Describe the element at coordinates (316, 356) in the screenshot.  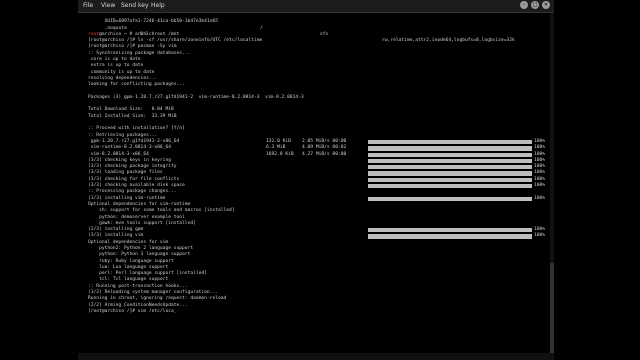
I see `status-bar` at that location.